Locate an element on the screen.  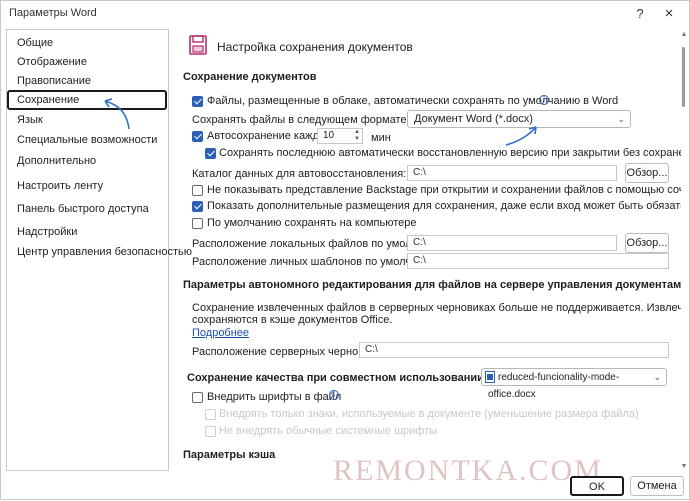
scroll-down-icon: ▼ is located at coordinates (684, 467).